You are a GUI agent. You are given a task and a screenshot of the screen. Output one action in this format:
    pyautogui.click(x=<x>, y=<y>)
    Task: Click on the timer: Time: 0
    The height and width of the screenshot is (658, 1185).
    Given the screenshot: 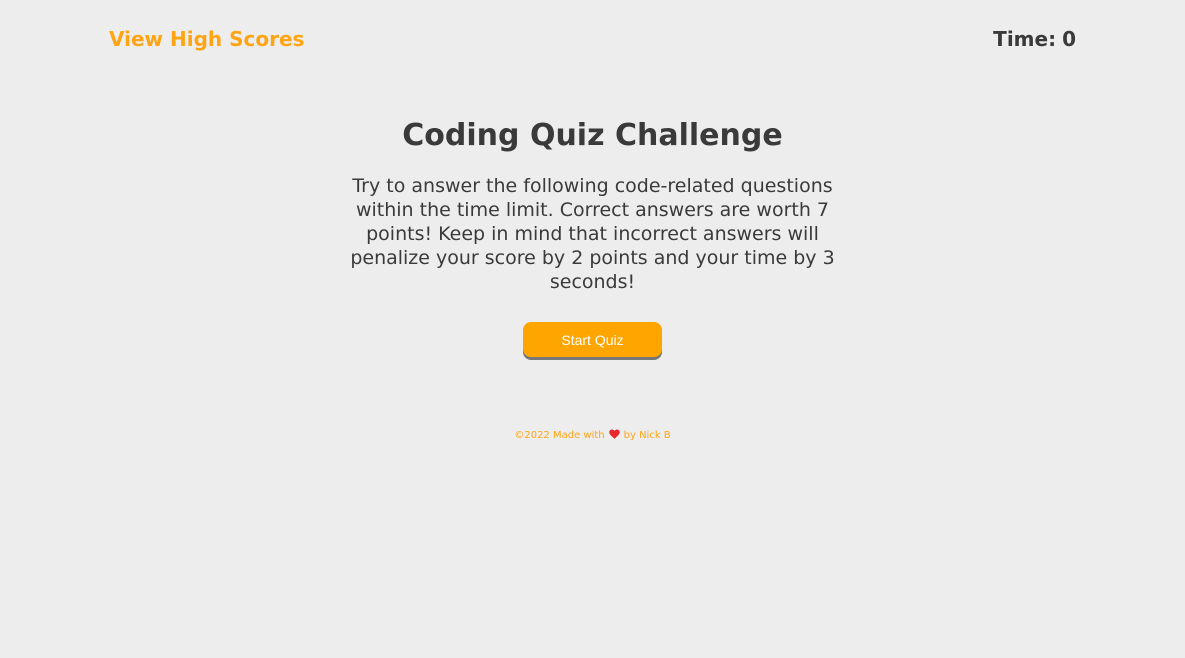 What is the action you would take?
    pyautogui.click(x=1034, y=39)
    